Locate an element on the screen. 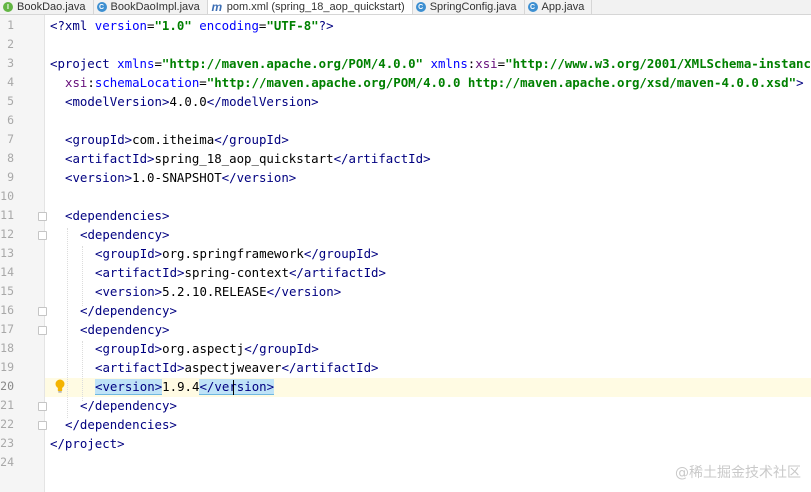 The height and width of the screenshot is (492, 811). code-line-7: <groupId>com.itheima</groupId> is located at coordinates (177, 139).